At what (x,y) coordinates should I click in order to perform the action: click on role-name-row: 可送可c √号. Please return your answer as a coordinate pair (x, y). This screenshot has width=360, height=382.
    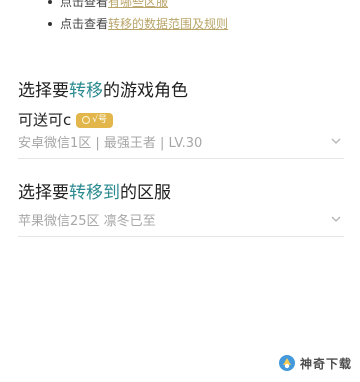
    Looking at the image, I should click on (65, 120).